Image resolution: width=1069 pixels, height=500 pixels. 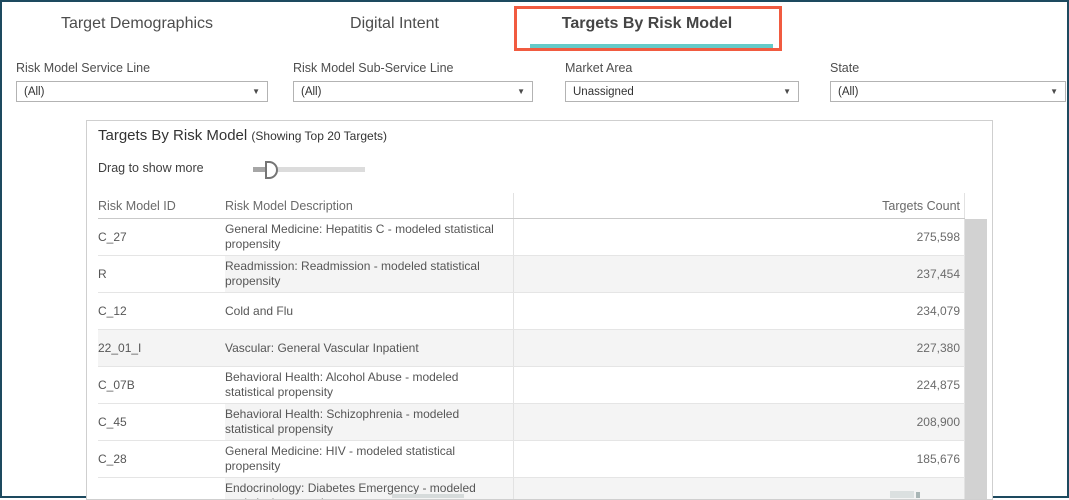 I want to click on filter-state: State (All) ▼, so click(x=948, y=81).